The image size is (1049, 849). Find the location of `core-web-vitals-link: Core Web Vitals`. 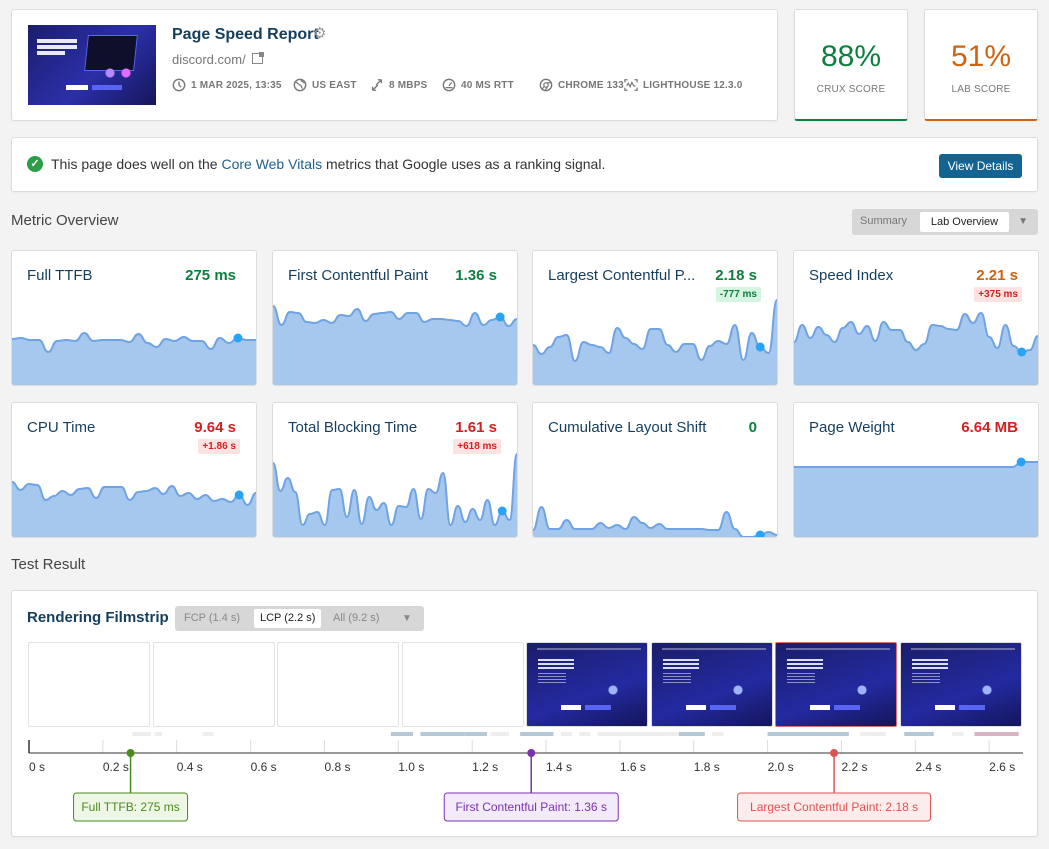

core-web-vitals-link: Core Web Vitals is located at coordinates (271, 164).